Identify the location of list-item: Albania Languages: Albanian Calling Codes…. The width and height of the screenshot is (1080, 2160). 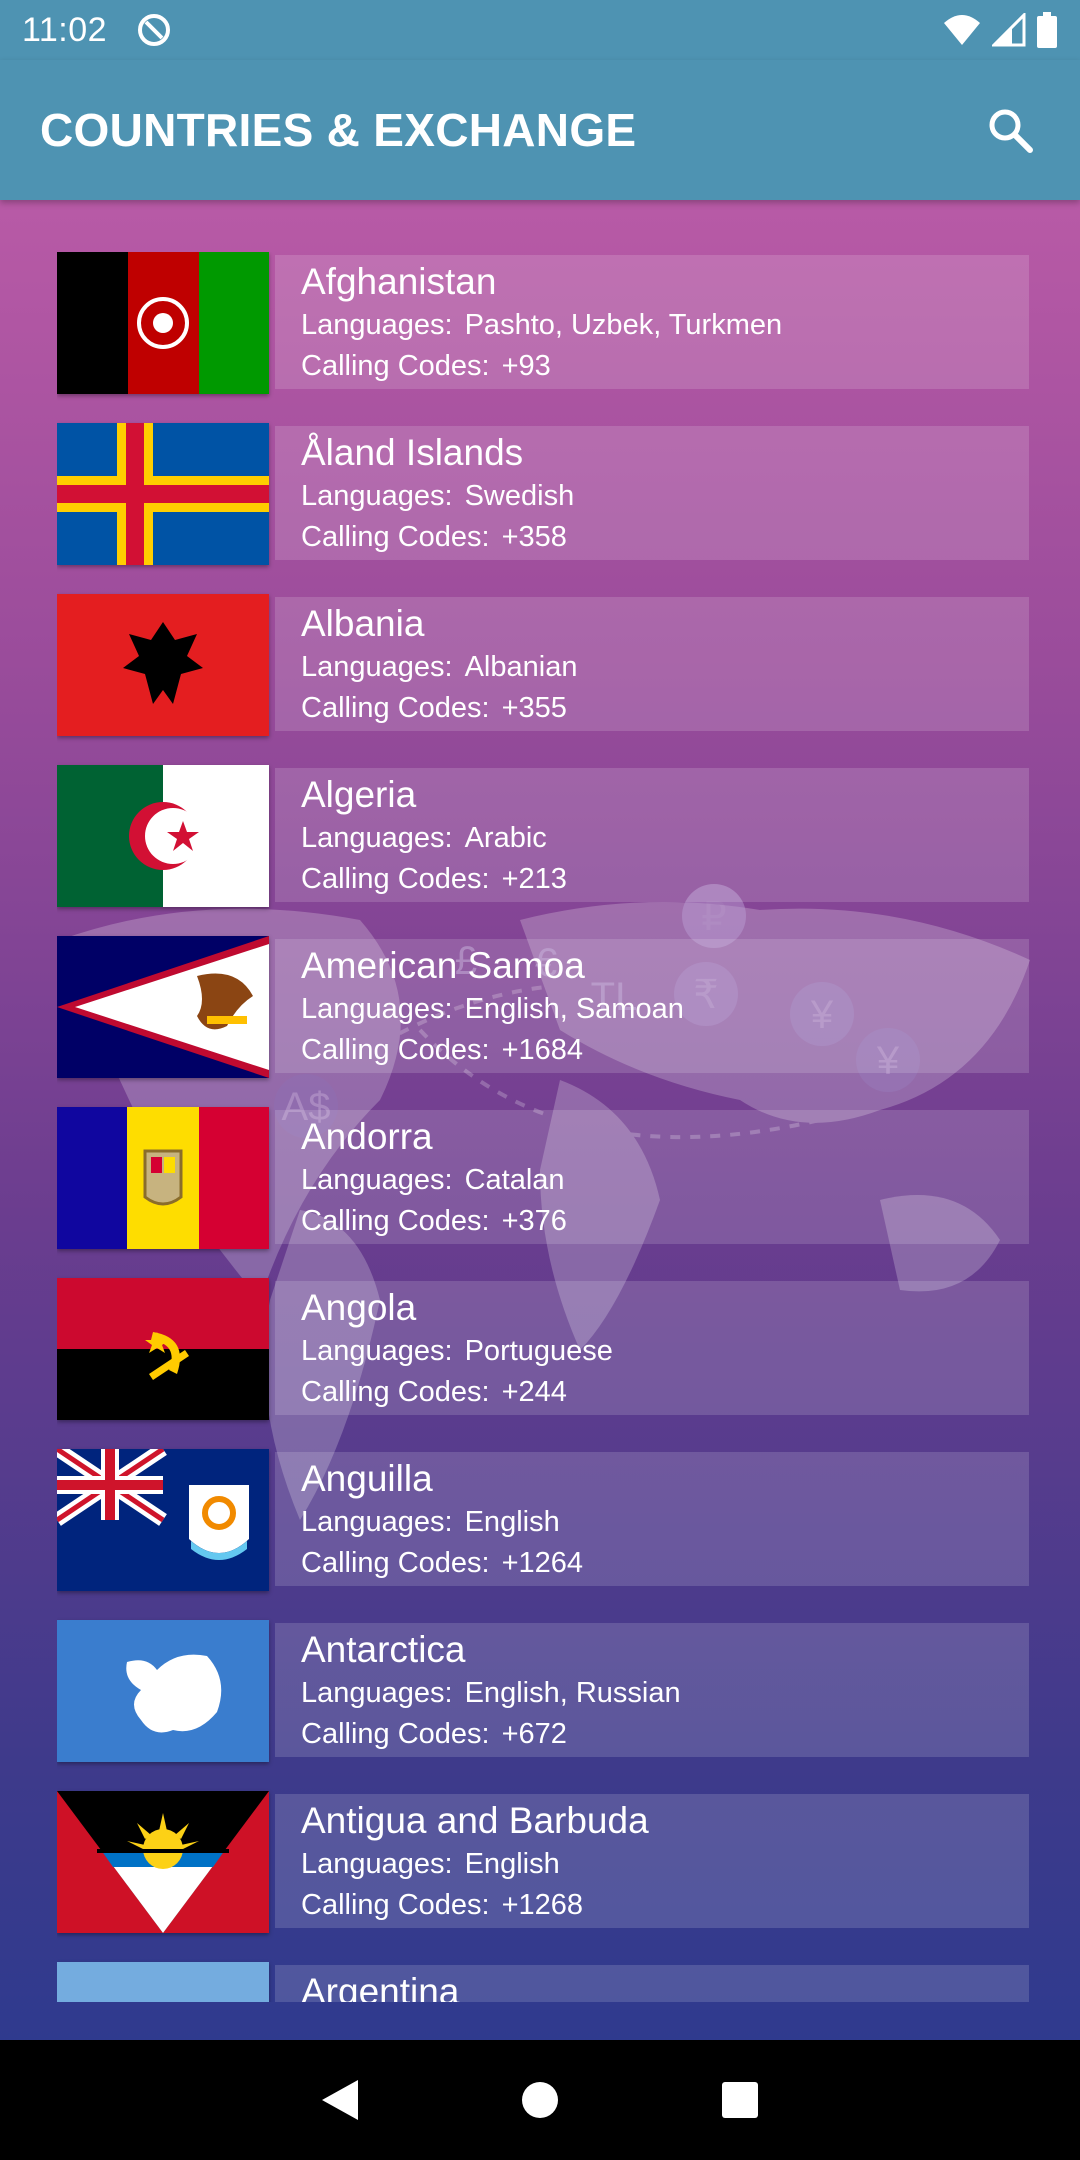
(543, 679).